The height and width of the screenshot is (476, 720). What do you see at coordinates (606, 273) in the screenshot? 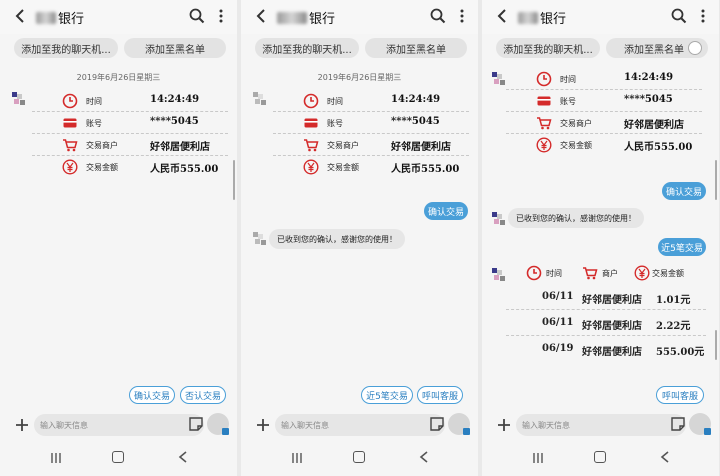
I see `txn-header-row: 时间 商户 交易金额` at bounding box center [606, 273].